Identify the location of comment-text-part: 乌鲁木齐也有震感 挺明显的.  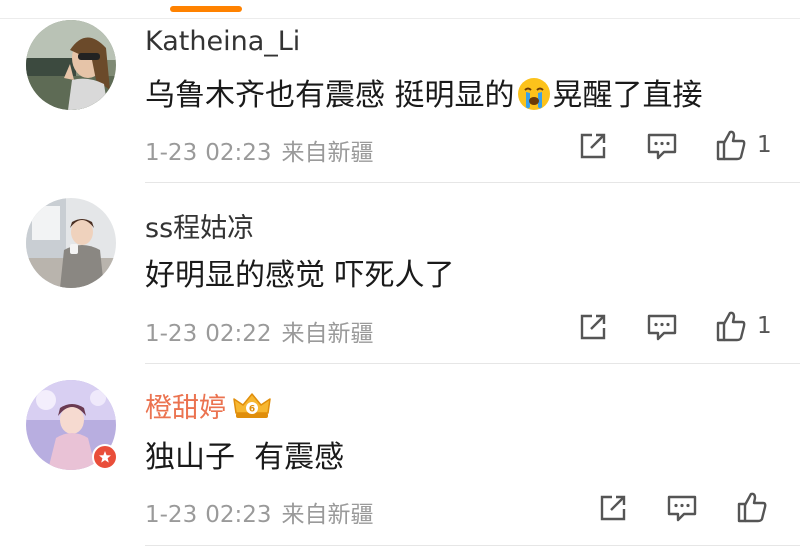
(330, 95).